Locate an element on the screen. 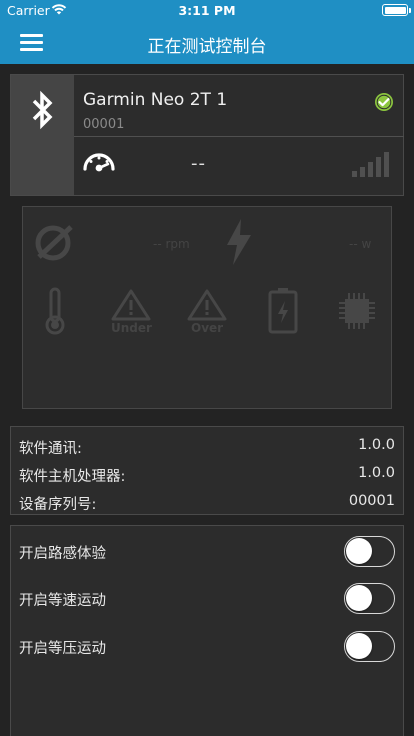 The image size is (414, 736). power-value: -- w is located at coordinates (360, 244).